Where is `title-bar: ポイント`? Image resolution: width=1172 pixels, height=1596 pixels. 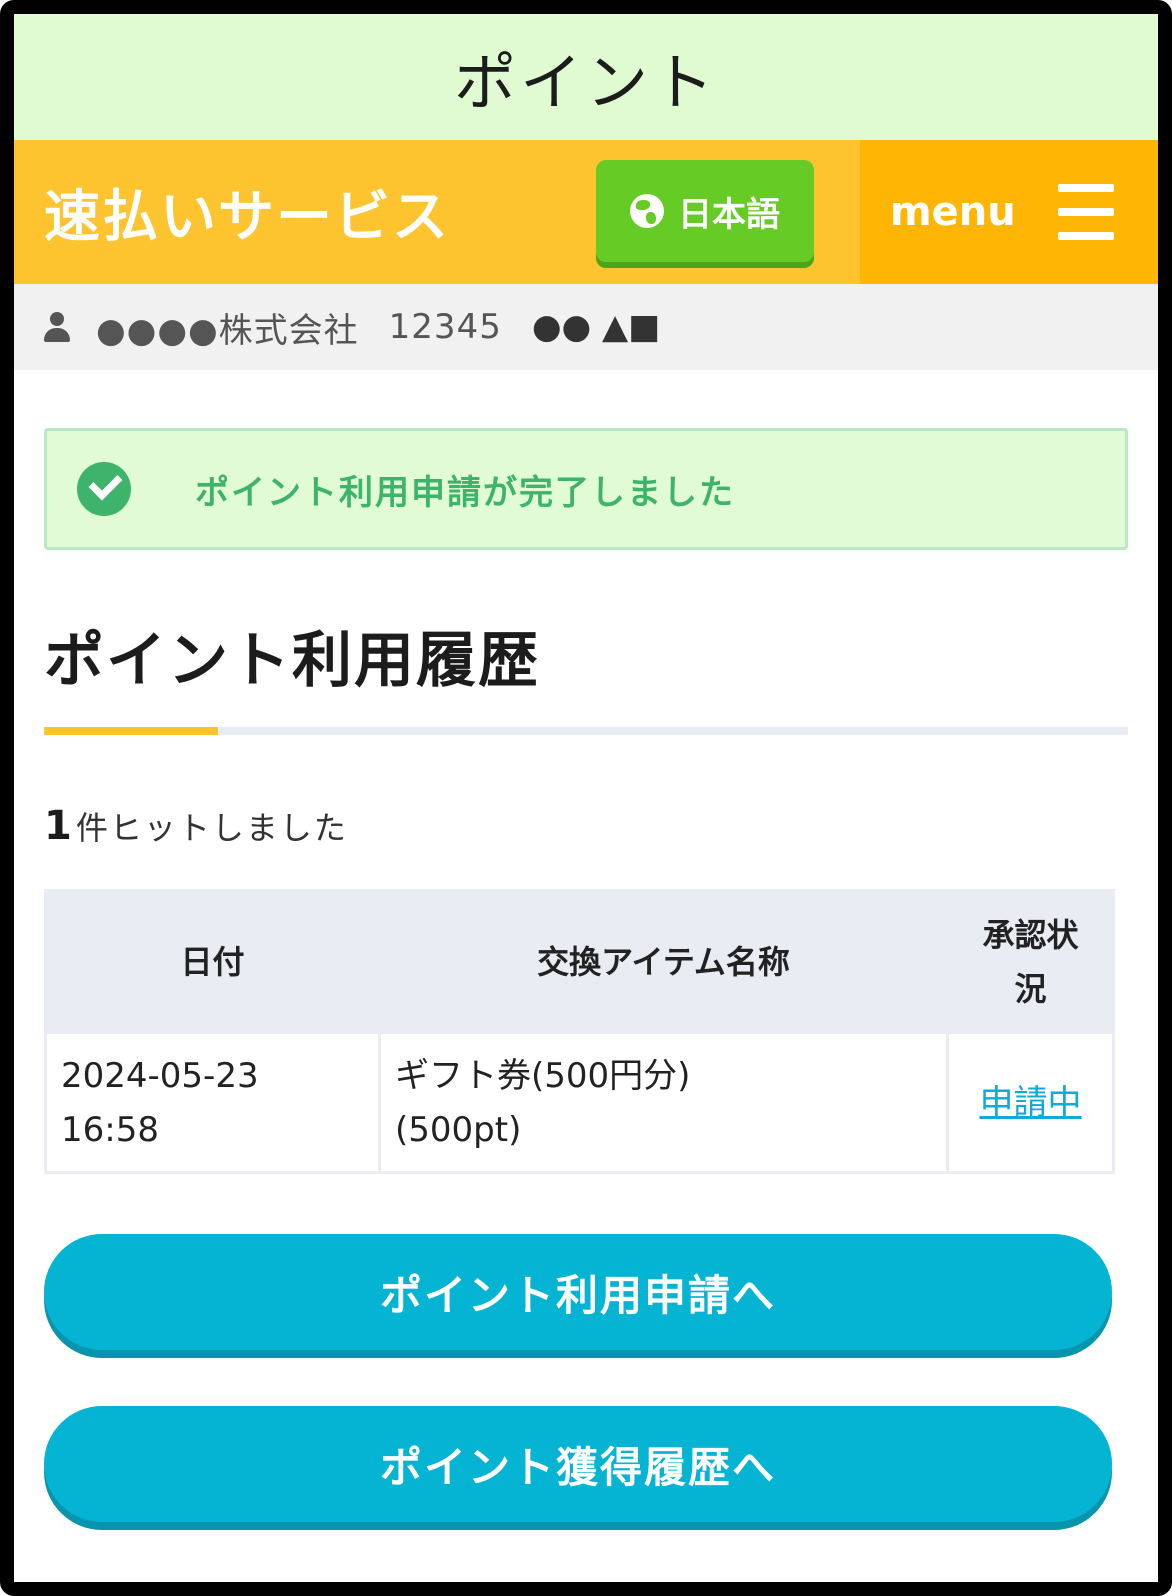
title-bar: ポイント is located at coordinates (586, 77).